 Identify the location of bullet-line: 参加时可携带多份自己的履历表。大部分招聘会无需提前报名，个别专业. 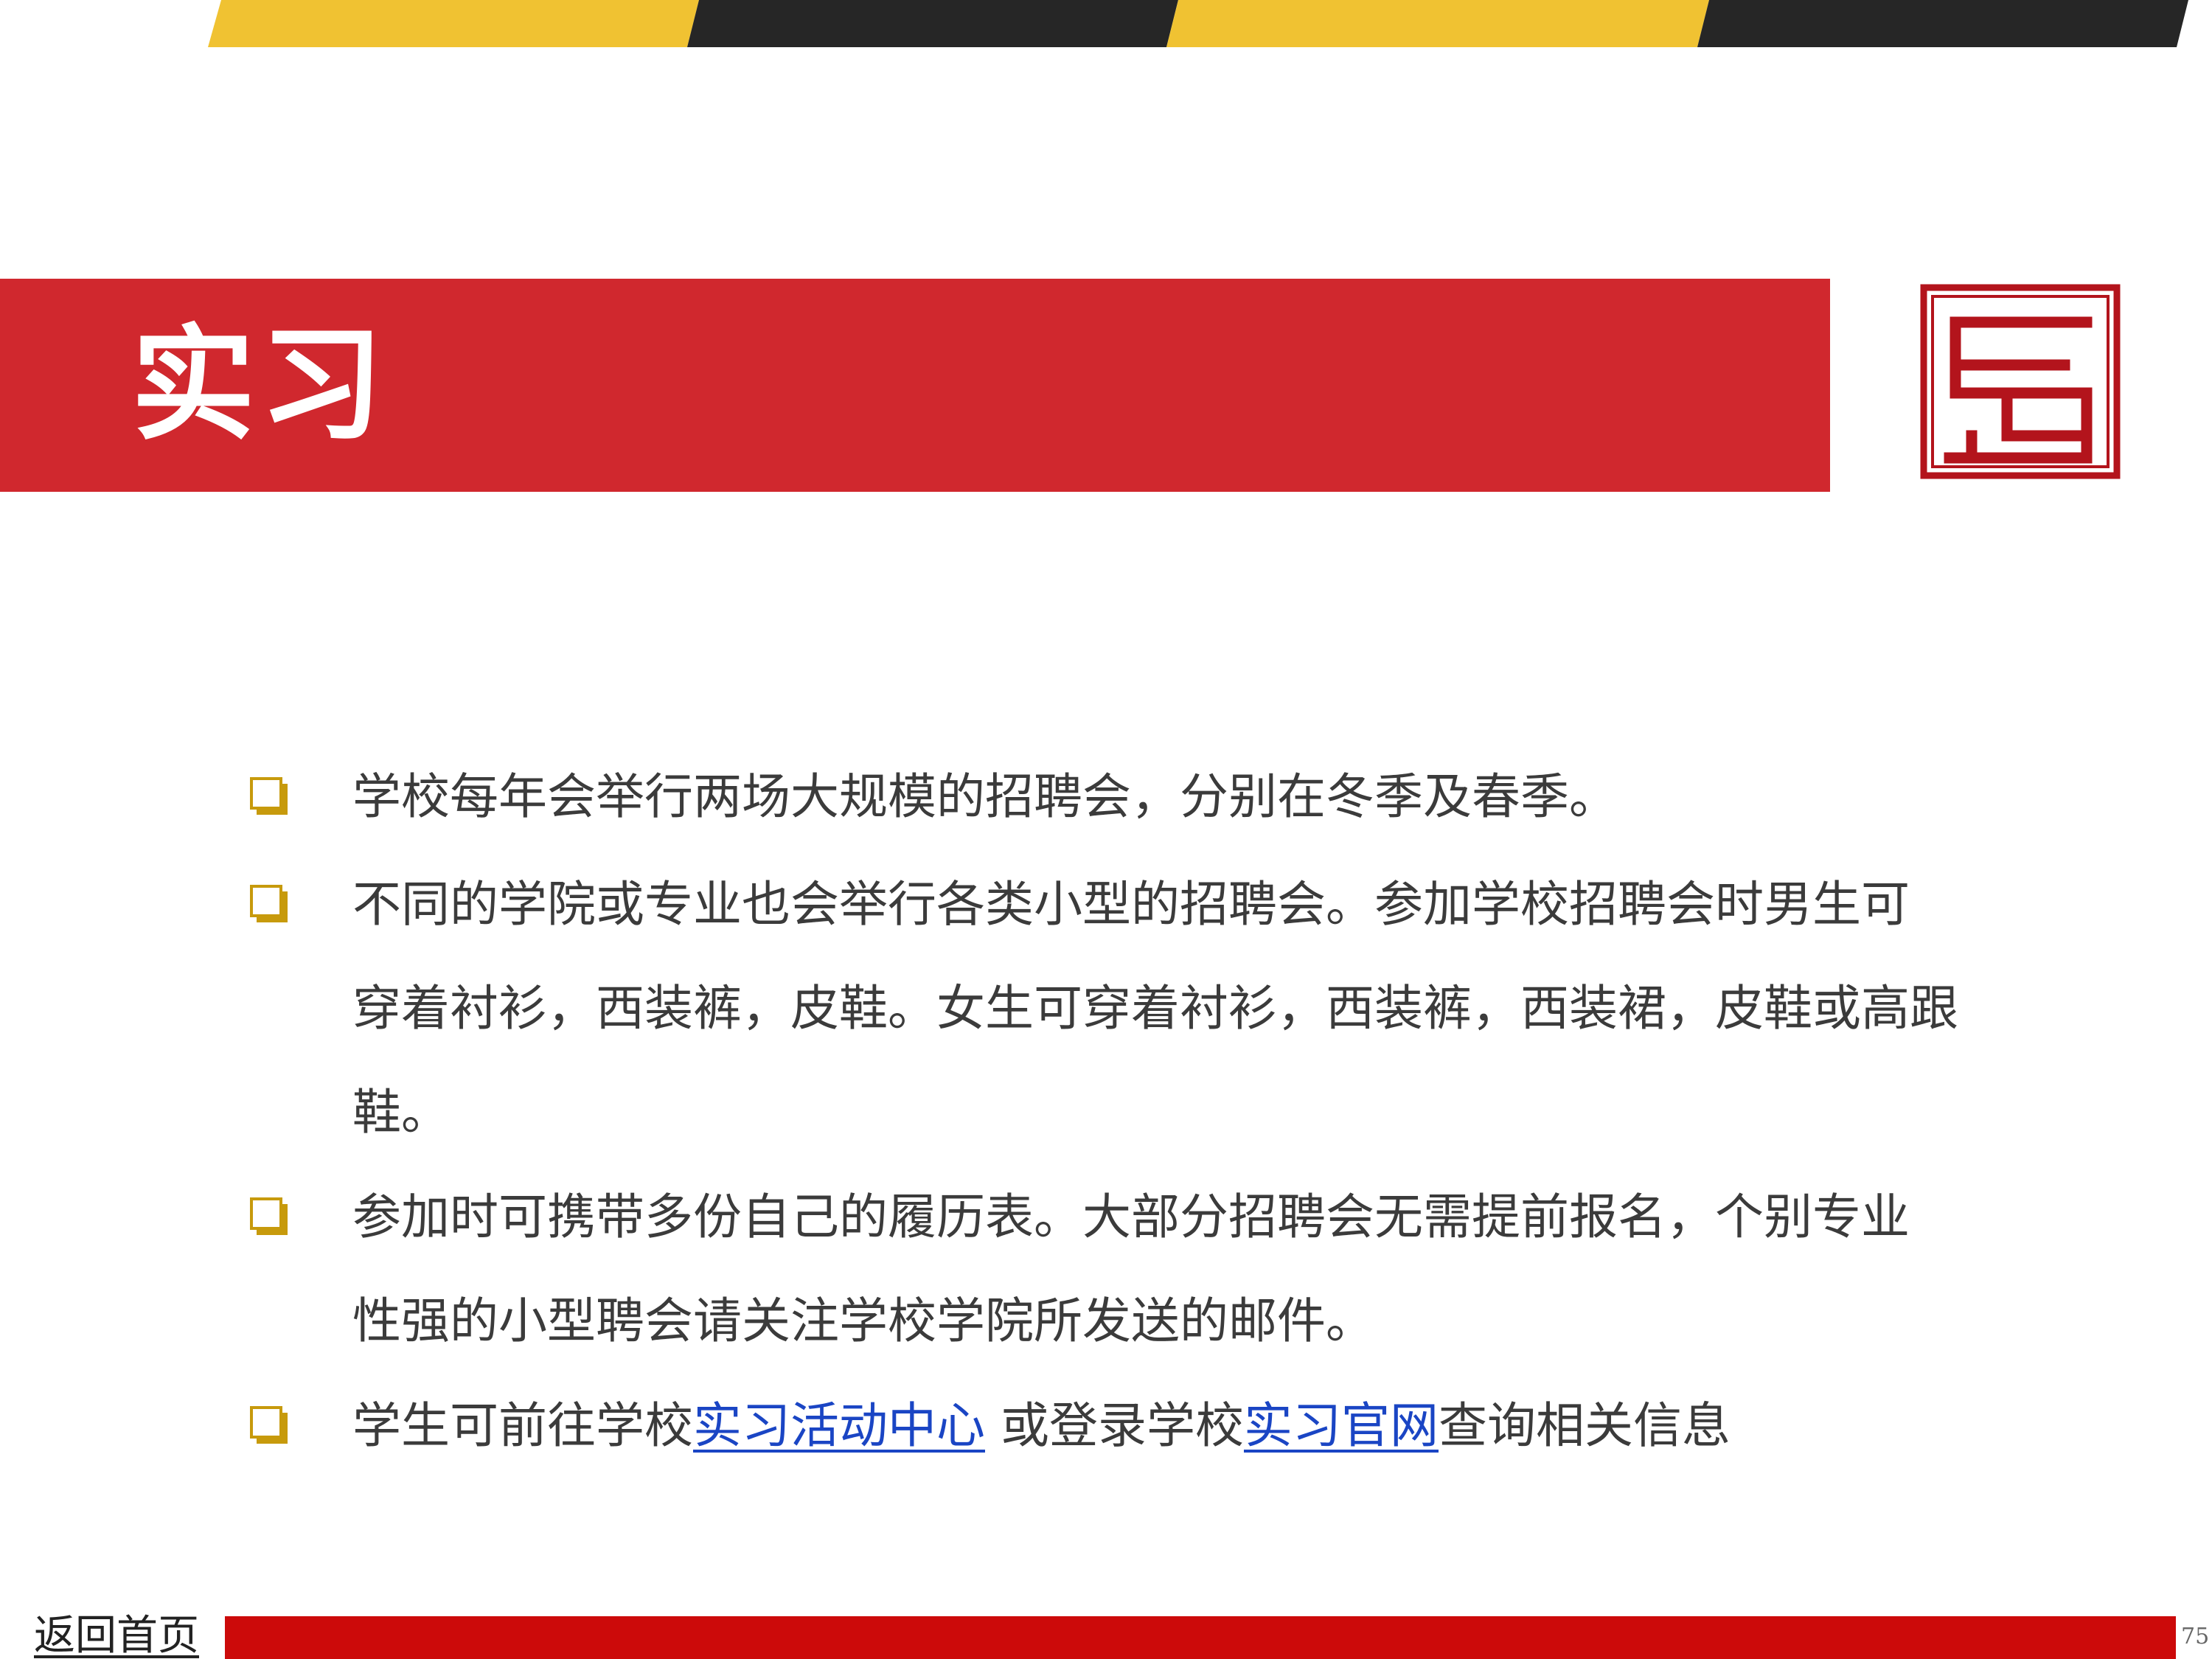
(1131, 1217).